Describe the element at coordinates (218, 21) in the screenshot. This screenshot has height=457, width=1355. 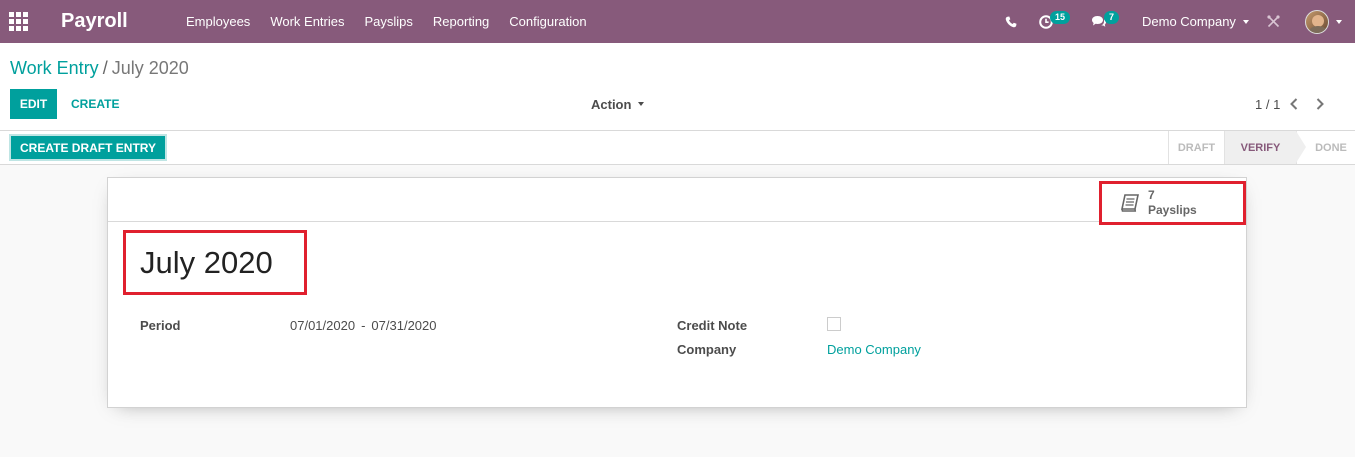
I see `menu-item-employees: Employees` at that location.